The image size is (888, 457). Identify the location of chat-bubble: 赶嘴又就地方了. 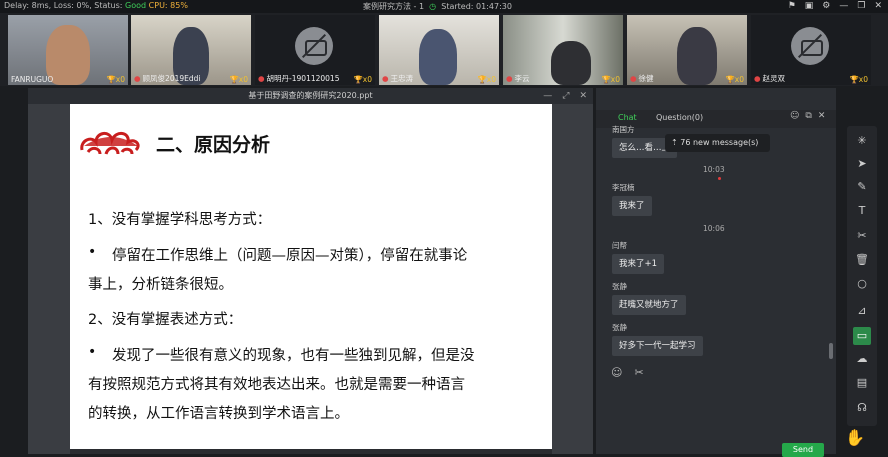
(649, 305).